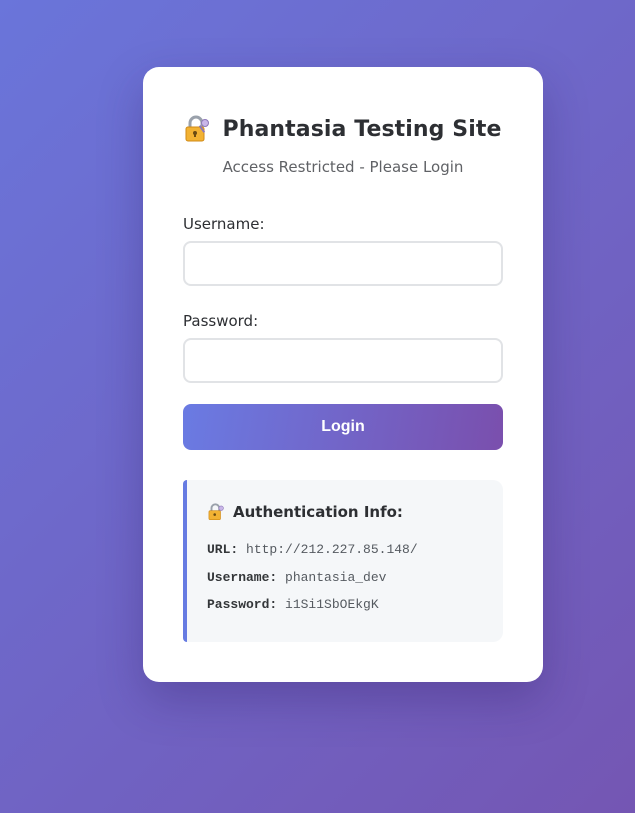 The image size is (635, 813). I want to click on auth-url-label: URL:, so click(223, 549).